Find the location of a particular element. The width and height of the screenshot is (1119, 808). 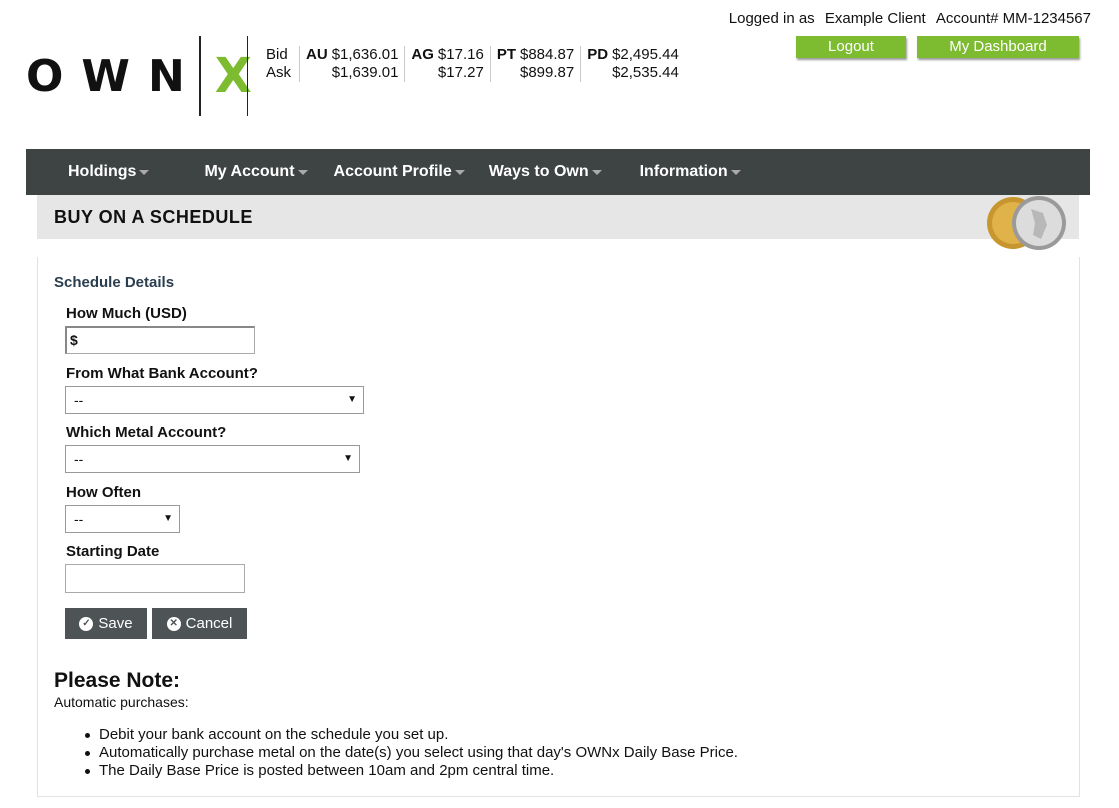

nav-information: Information is located at coordinates (690, 172).